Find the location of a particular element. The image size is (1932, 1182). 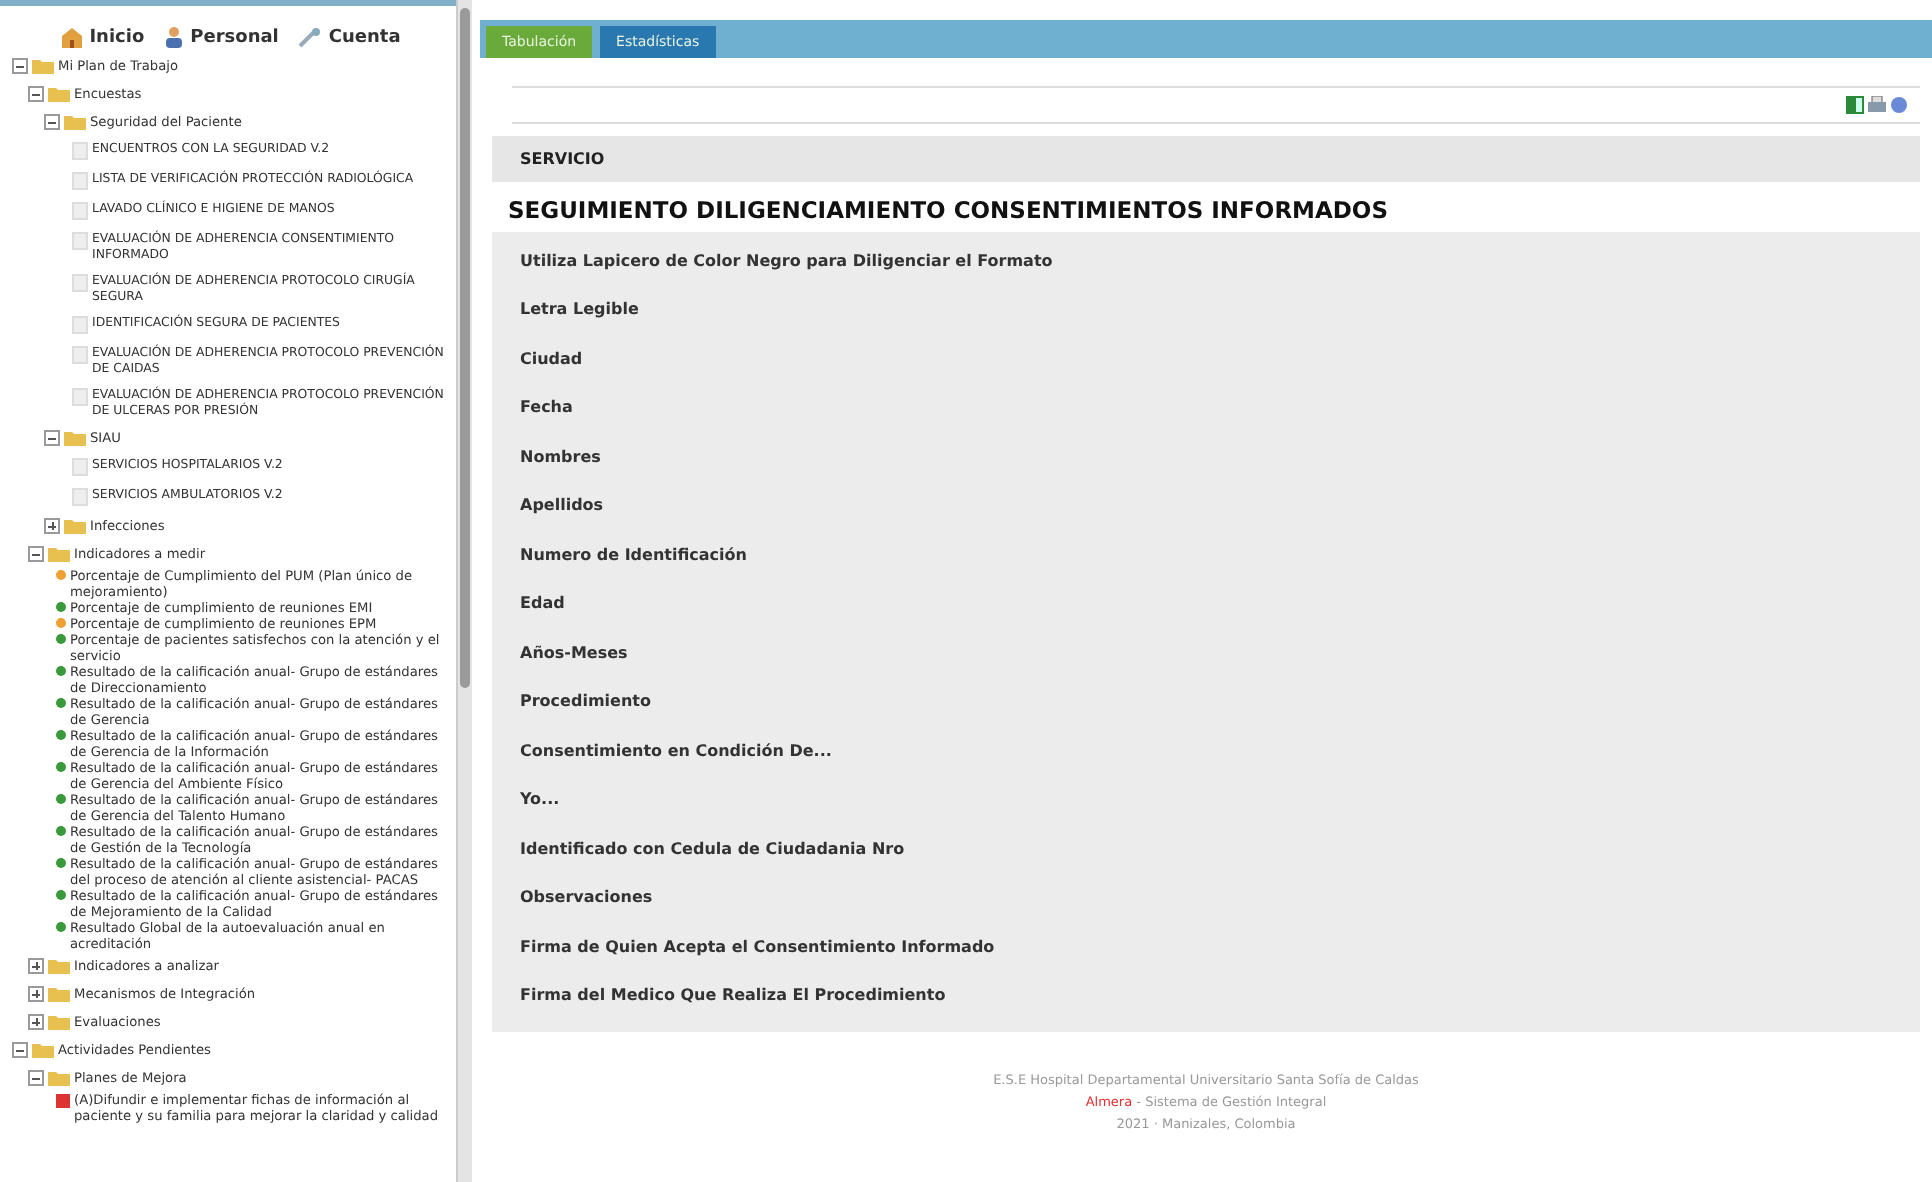

house-icon is located at coordinates (71, 37).